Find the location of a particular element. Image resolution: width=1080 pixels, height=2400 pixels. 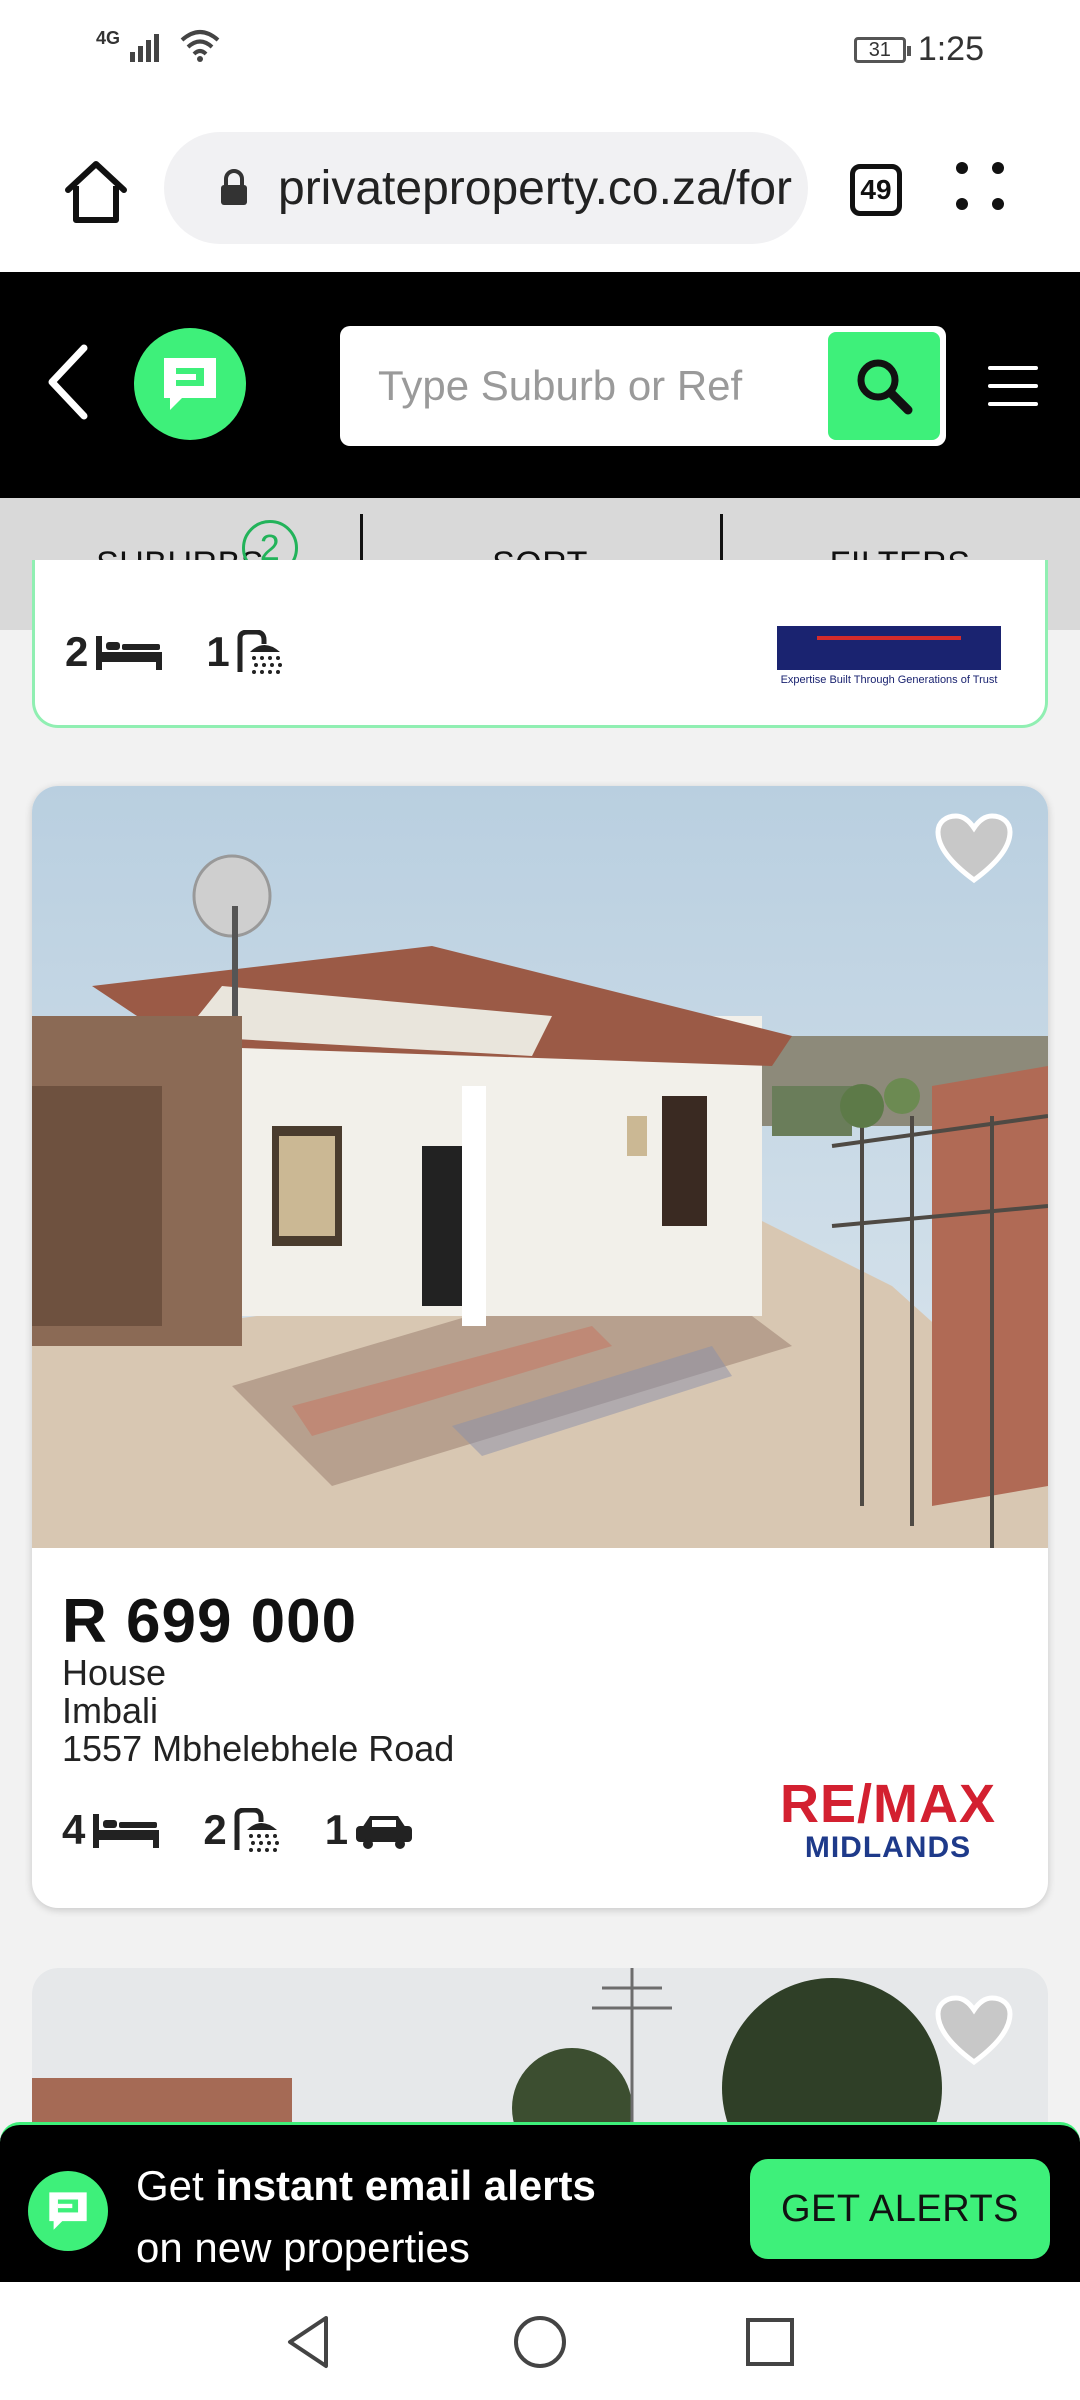

battery-icon: 31 is located at coordinates (882, 49).